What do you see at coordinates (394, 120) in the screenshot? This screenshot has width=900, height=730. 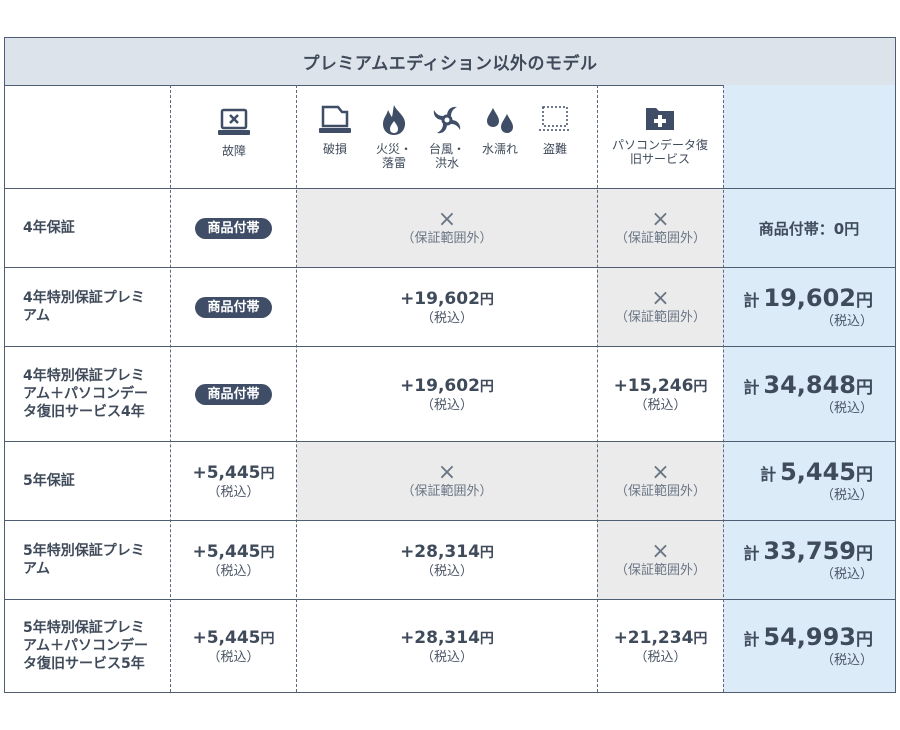 I see `fire-icon` at bounding box center [394, 120].